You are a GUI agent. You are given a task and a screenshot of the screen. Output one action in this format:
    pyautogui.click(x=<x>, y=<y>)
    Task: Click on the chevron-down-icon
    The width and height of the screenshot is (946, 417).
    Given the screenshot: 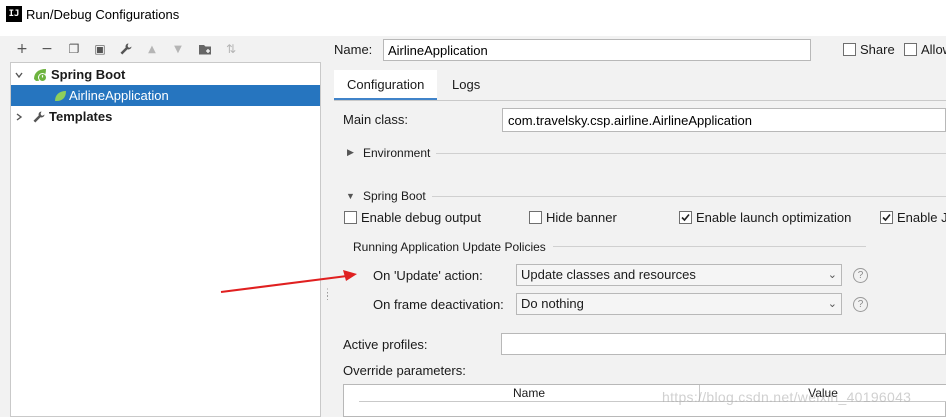 What is the action you would take?
    pyautogui.click(x=19, y=75)
    